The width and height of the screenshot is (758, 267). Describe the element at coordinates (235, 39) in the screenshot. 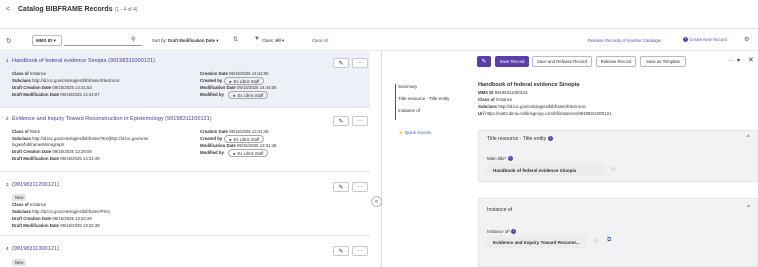

I see `sort-direction-icon: ⇅` at that location.